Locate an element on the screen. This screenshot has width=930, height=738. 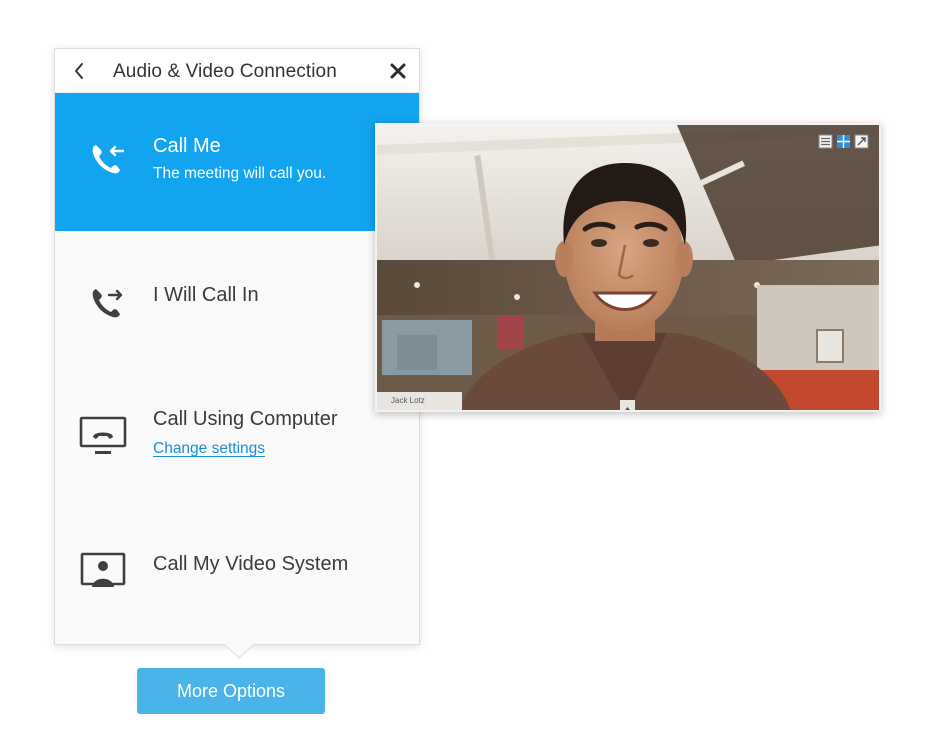
panel-pointer-caret is located at coordinates (239, 651).